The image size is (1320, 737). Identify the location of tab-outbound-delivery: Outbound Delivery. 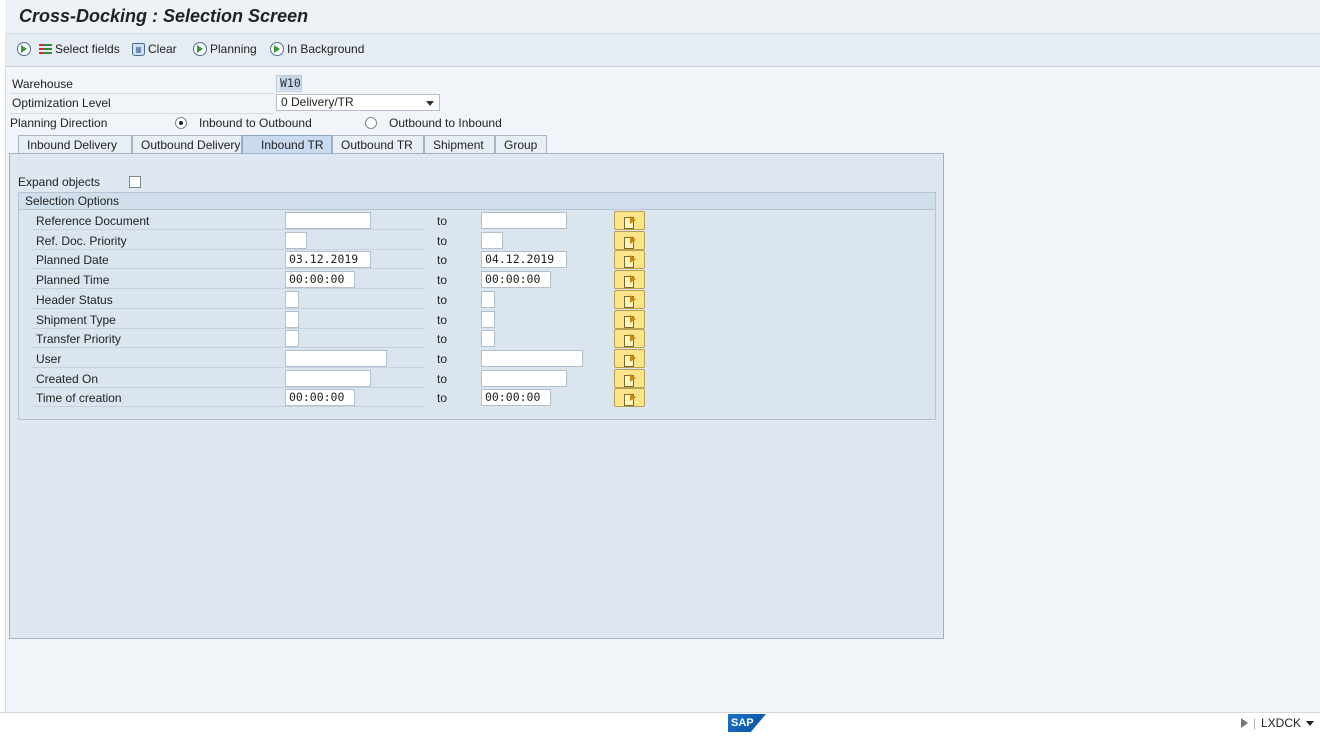
(187, 144).